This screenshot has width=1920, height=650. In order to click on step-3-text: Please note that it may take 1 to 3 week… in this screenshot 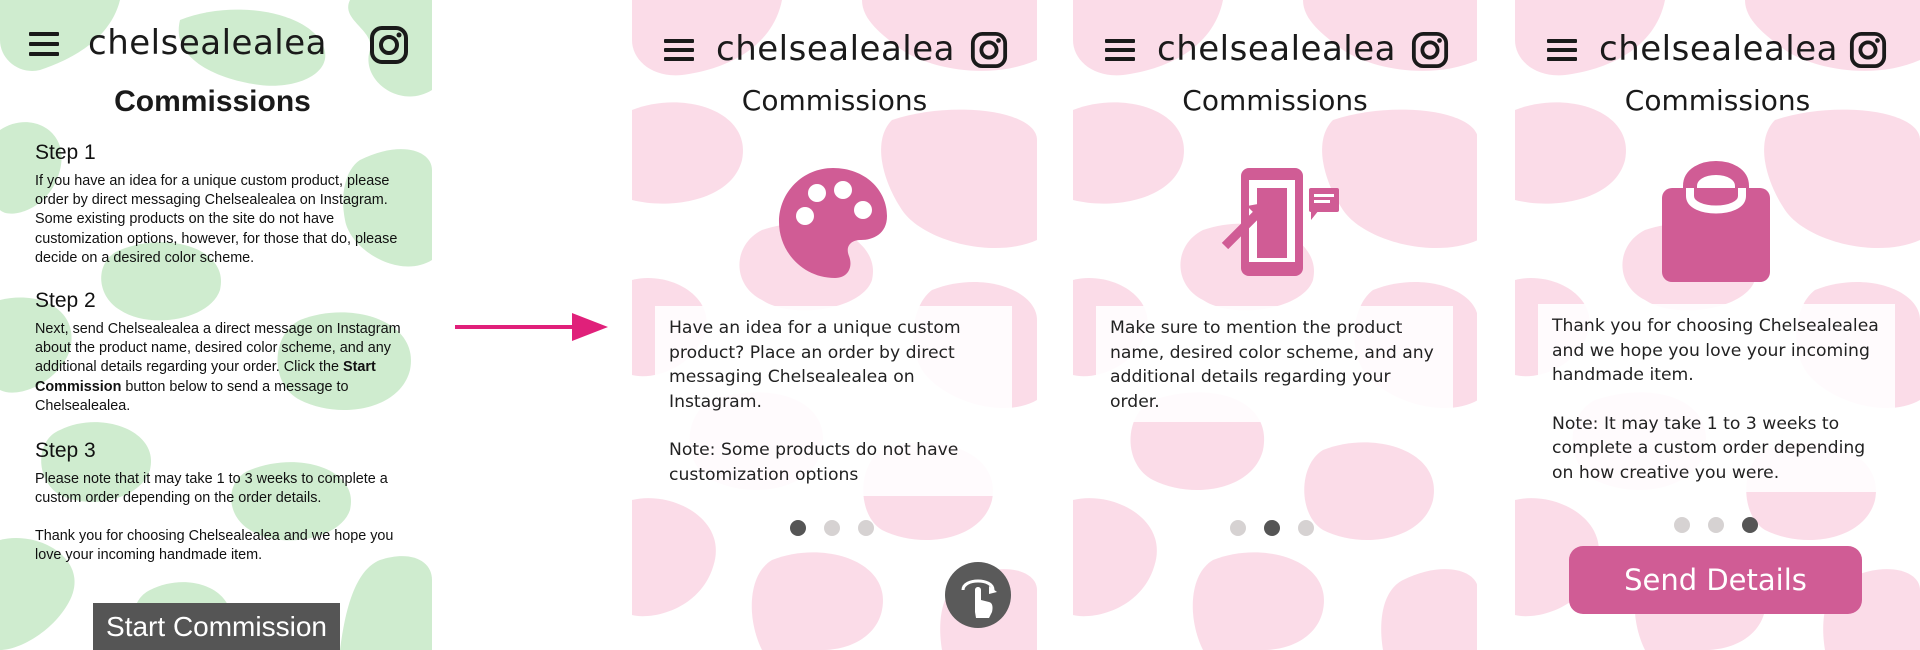, I will do `click(211, 489)`.